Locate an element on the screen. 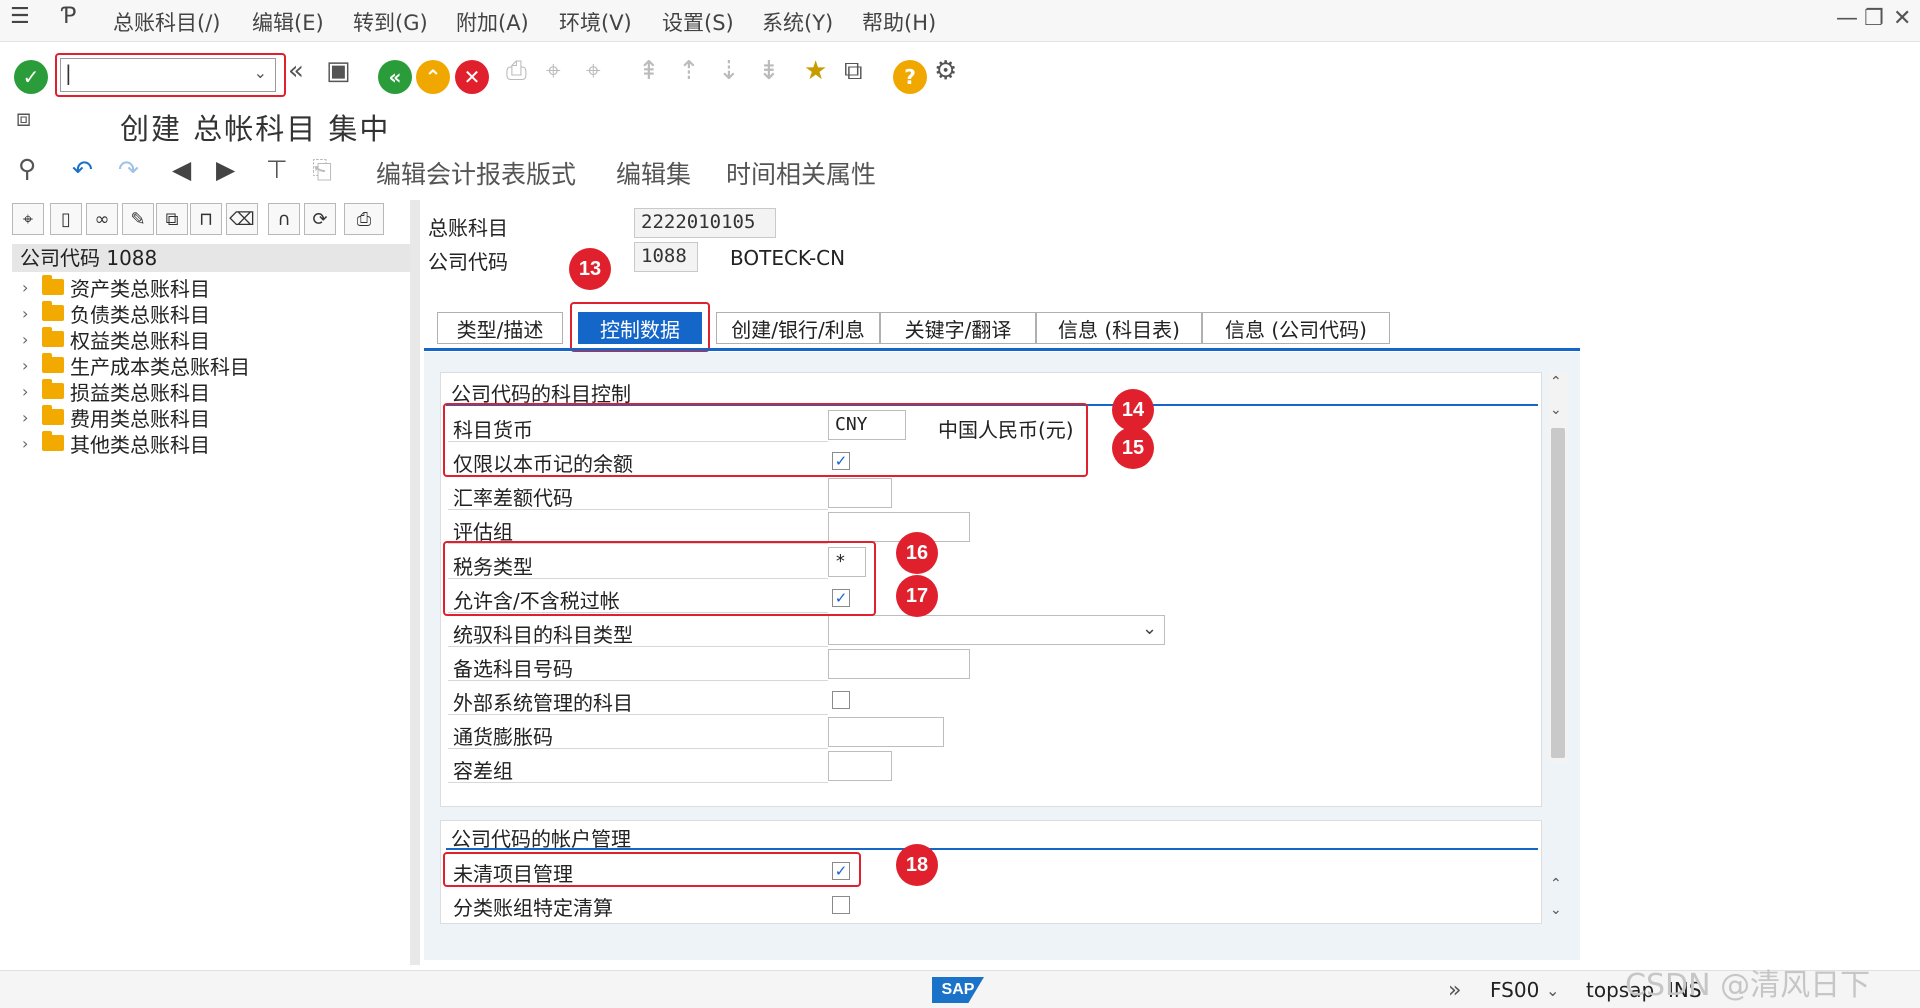  redo-icon: ↷ is located at coordinates (128, 169).